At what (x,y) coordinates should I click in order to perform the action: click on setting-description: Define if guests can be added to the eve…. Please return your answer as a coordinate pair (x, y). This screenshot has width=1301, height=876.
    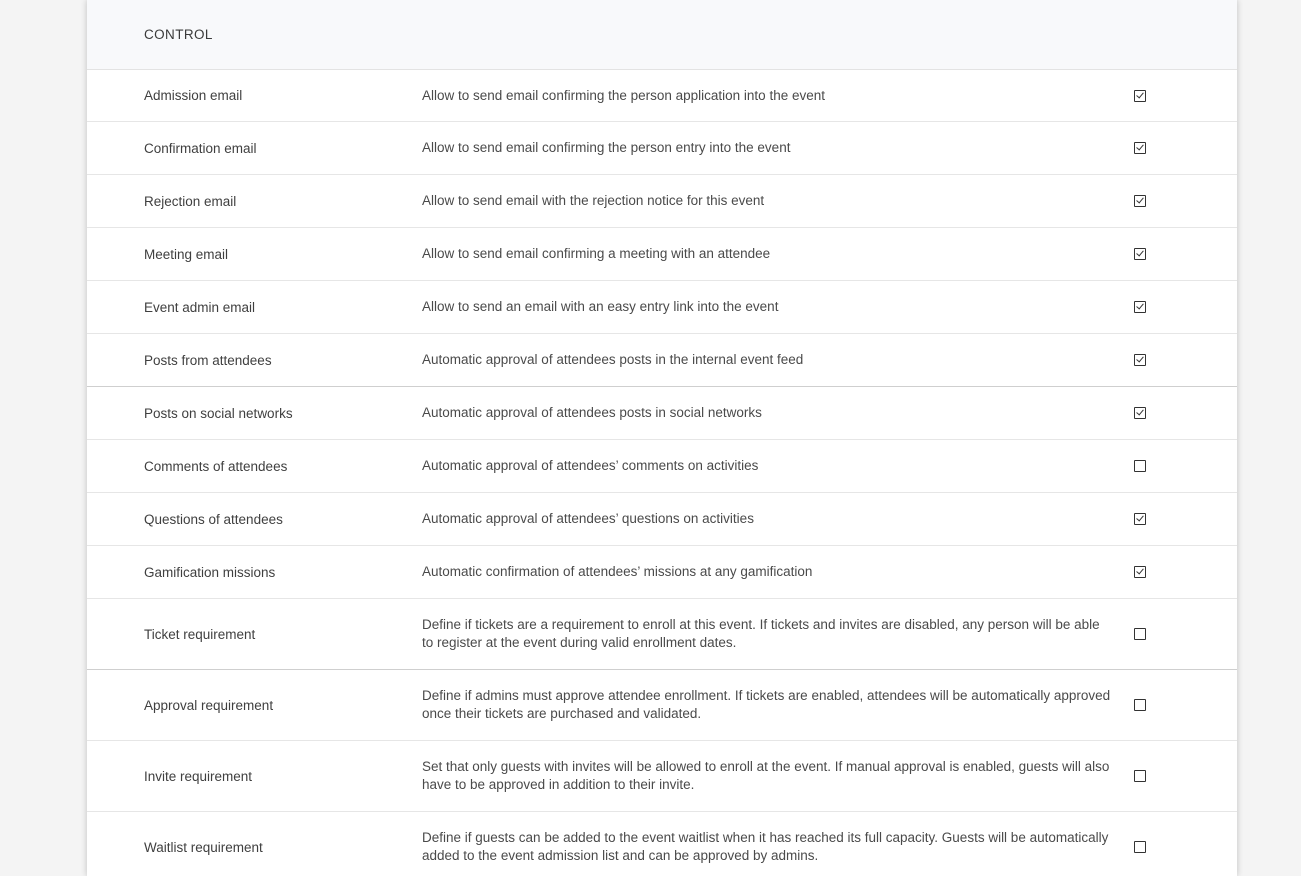
    Looking at the image, I should click on (765, 846).